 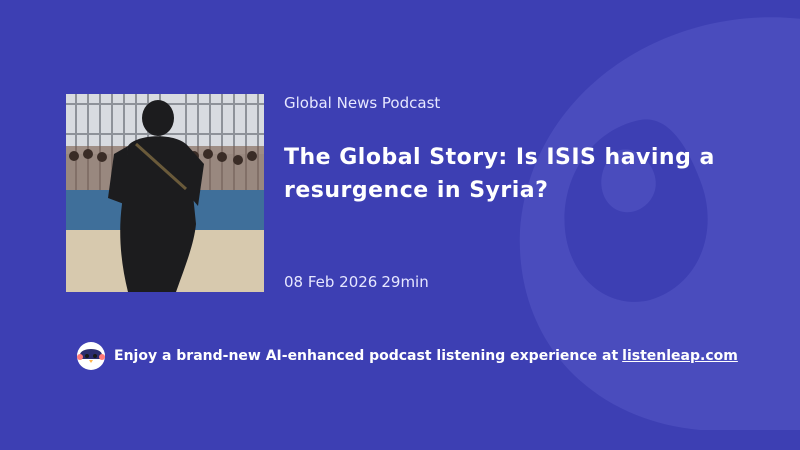 I want to click on episode-cover-image, so click(x=165, y=193).